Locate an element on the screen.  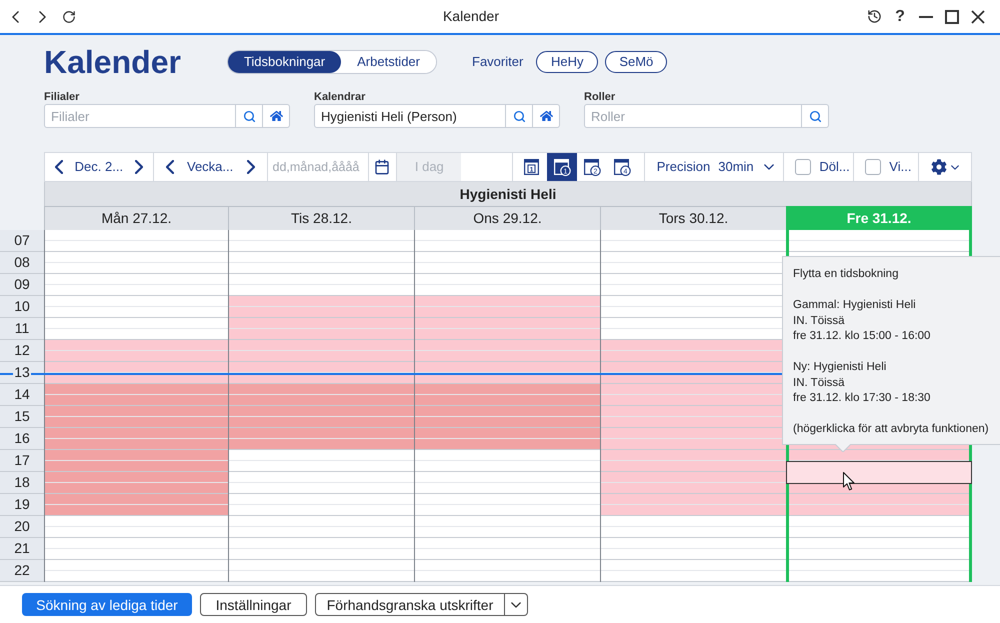
tooltip-line: fre 31.12. klo 17:30 - 18:30 is located at coordinates (861, 398).